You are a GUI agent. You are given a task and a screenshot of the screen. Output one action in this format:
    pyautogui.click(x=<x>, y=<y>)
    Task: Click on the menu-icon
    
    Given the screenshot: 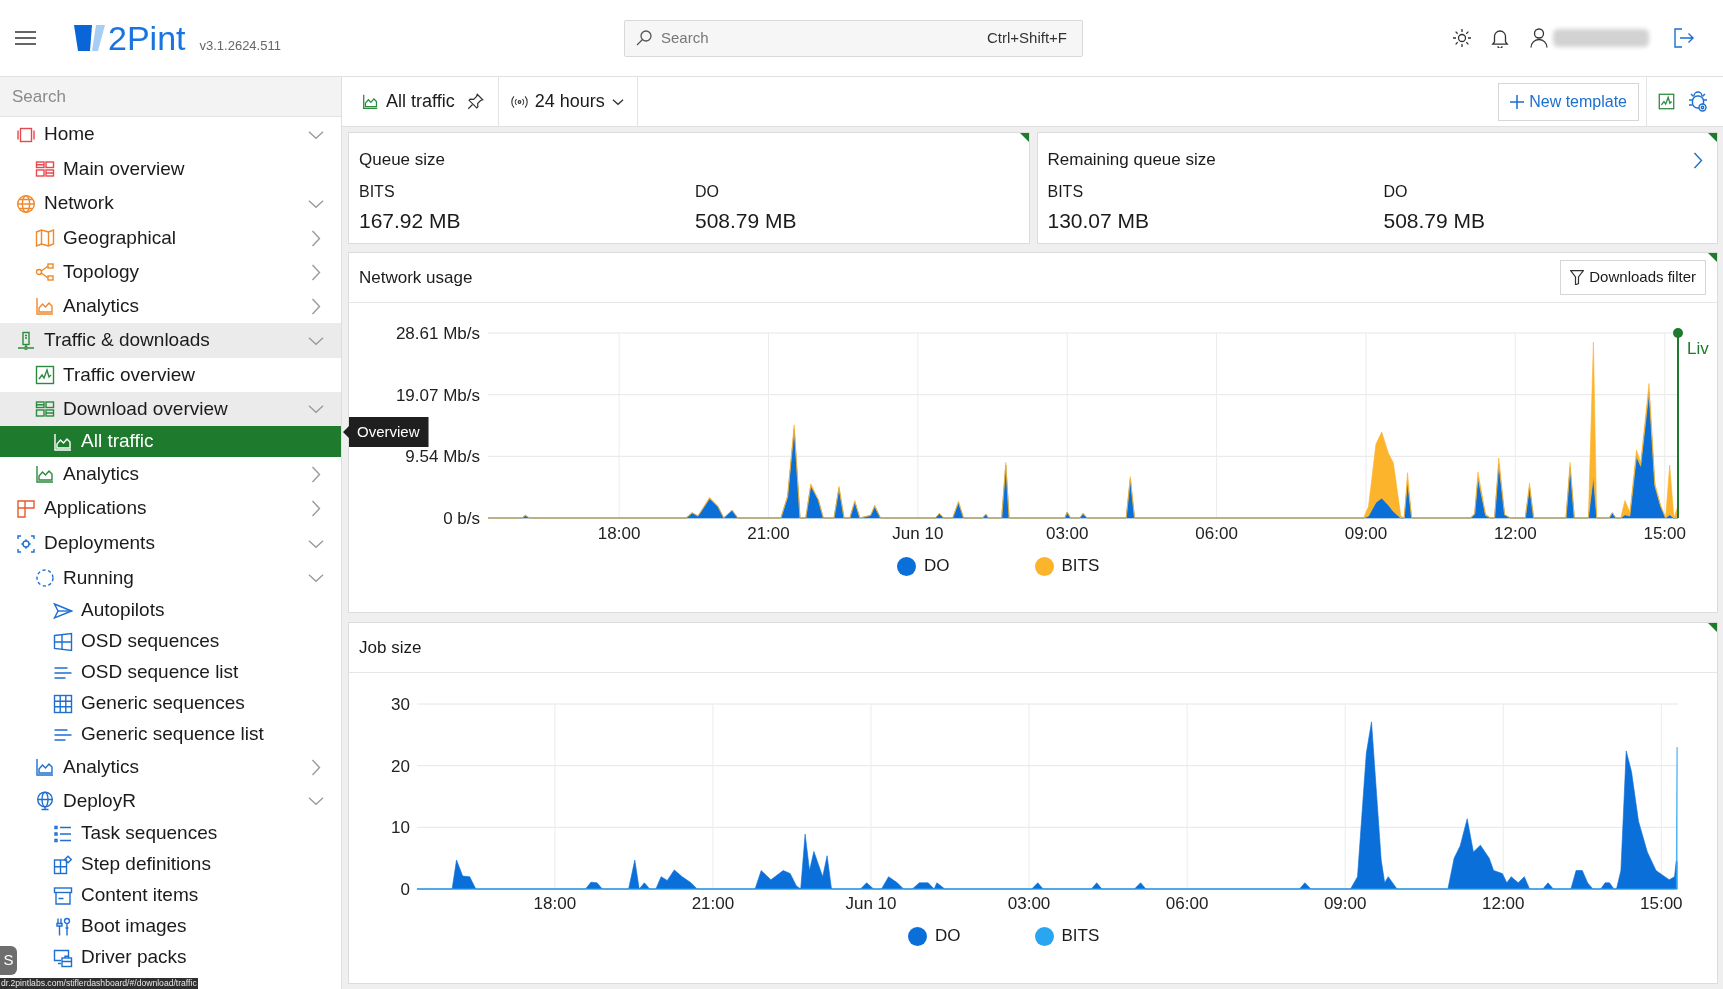 What is the action you would take?
    pyautogui.click(x=25, y=38)
    